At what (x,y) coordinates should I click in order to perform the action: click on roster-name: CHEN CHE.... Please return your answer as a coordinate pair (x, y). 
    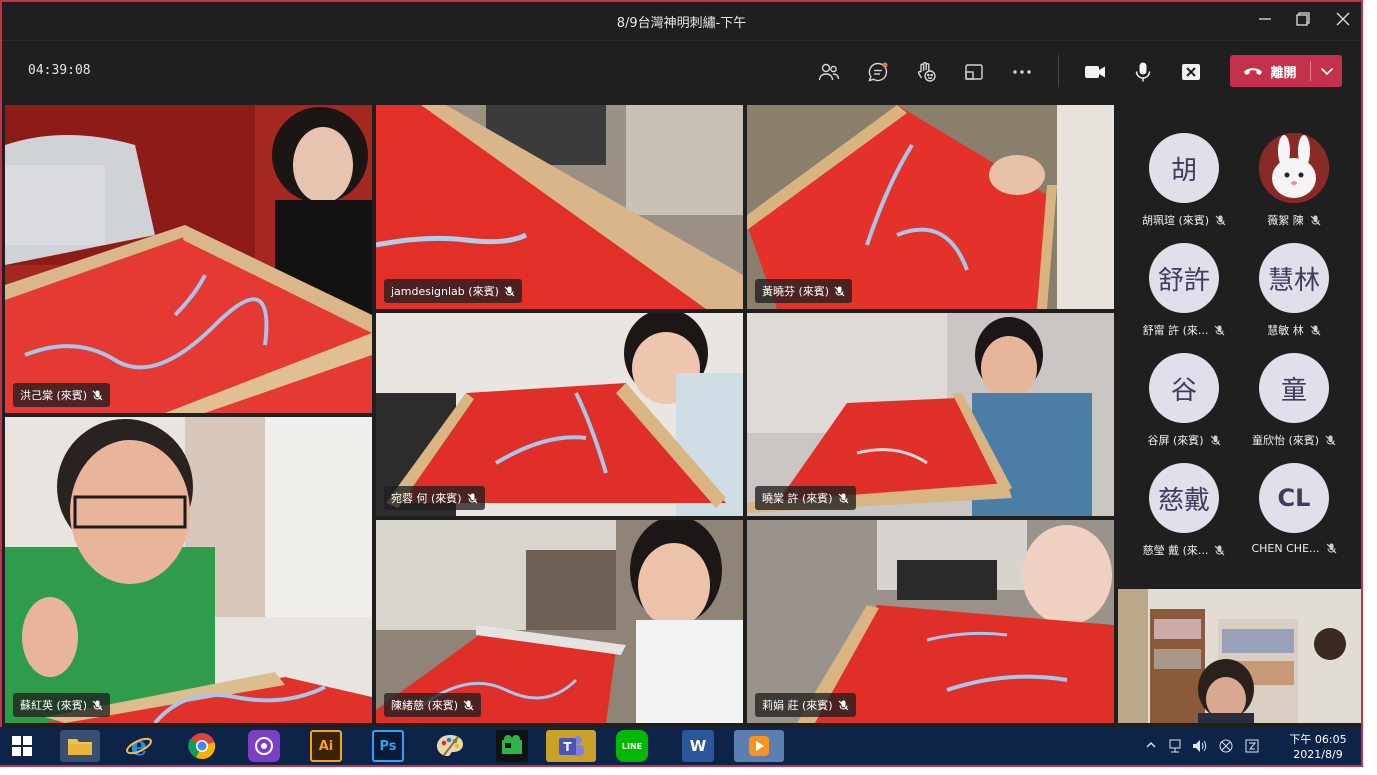
    Looking at the image, I should click on (1285, 548).